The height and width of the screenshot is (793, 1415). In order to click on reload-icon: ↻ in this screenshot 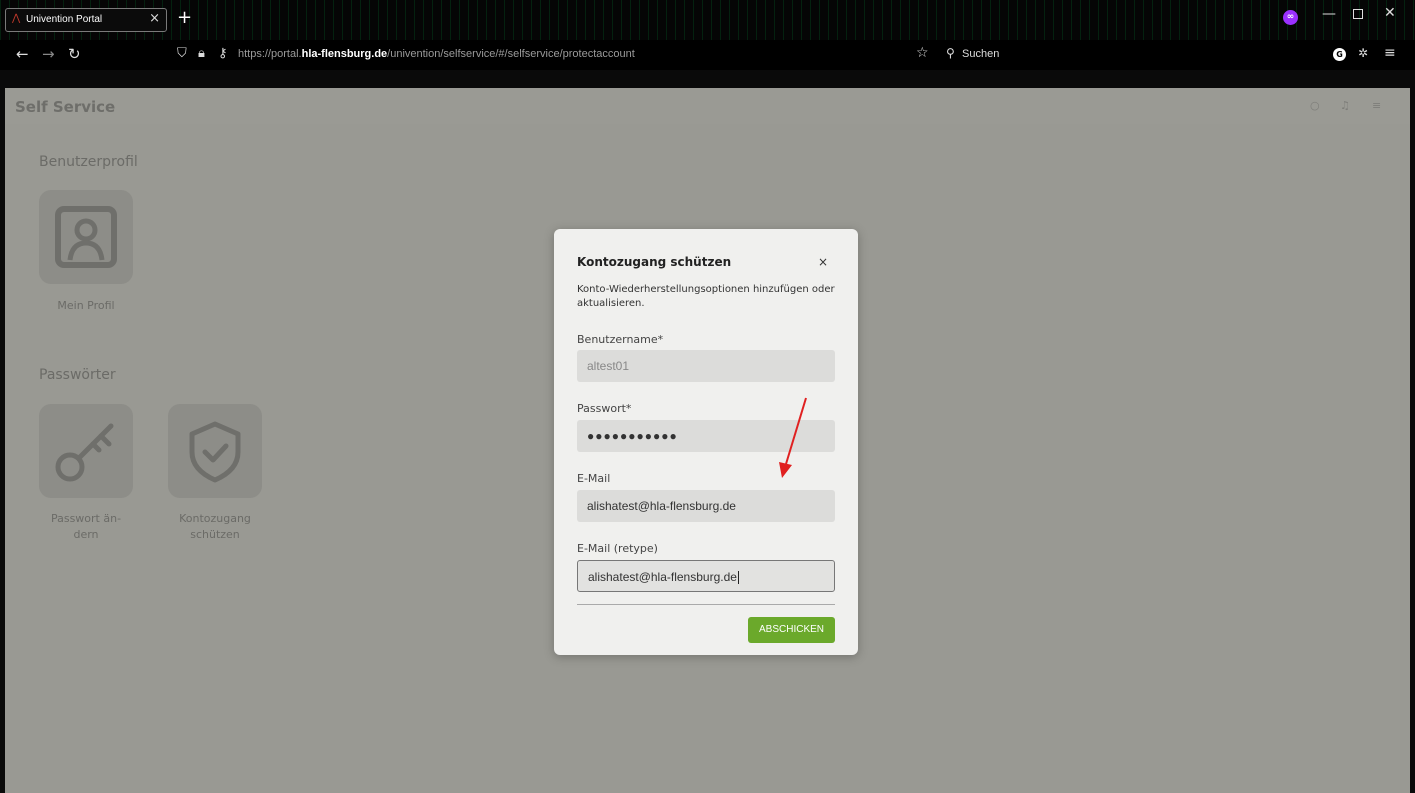, I will do `click(74, 54)`.